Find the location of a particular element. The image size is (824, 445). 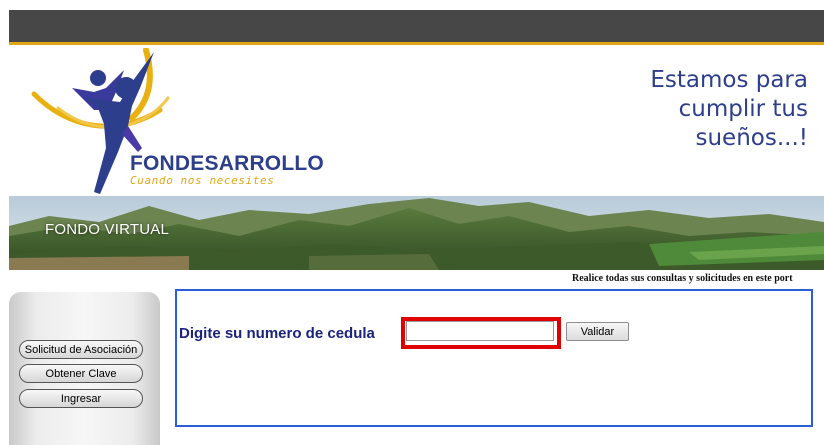

brand-name: FONDESARROLLO is located at coordinates (227, 163).